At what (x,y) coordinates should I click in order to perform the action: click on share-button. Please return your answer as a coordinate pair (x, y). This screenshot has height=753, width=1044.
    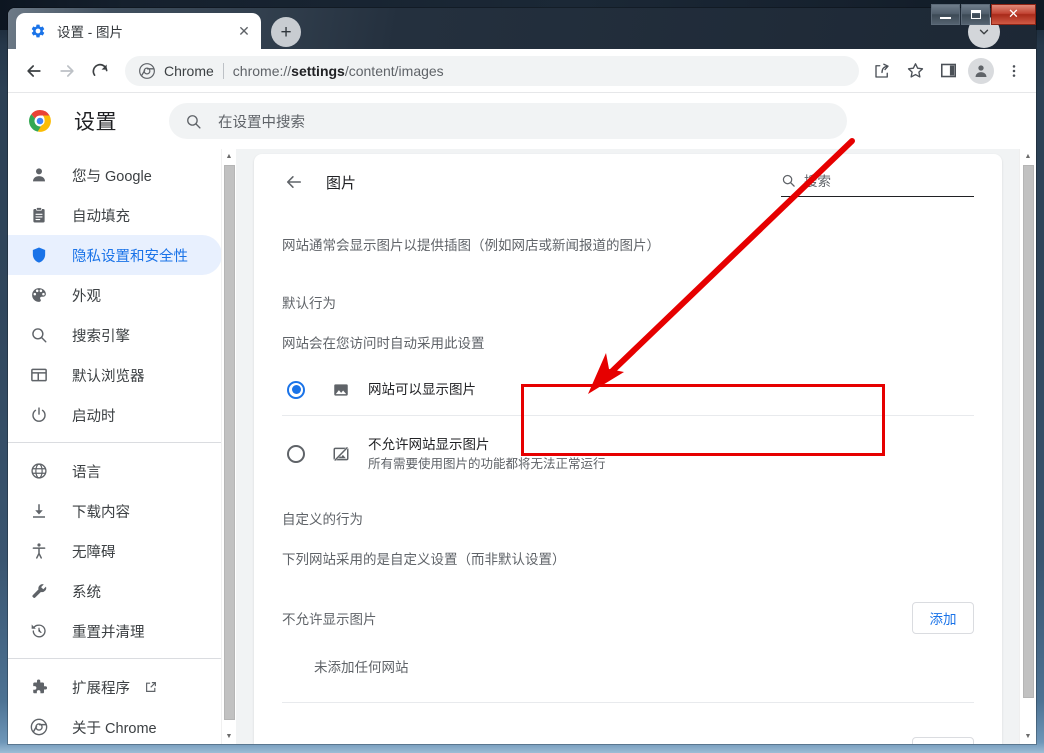
    Looking at the image, I should click on (882, 71).